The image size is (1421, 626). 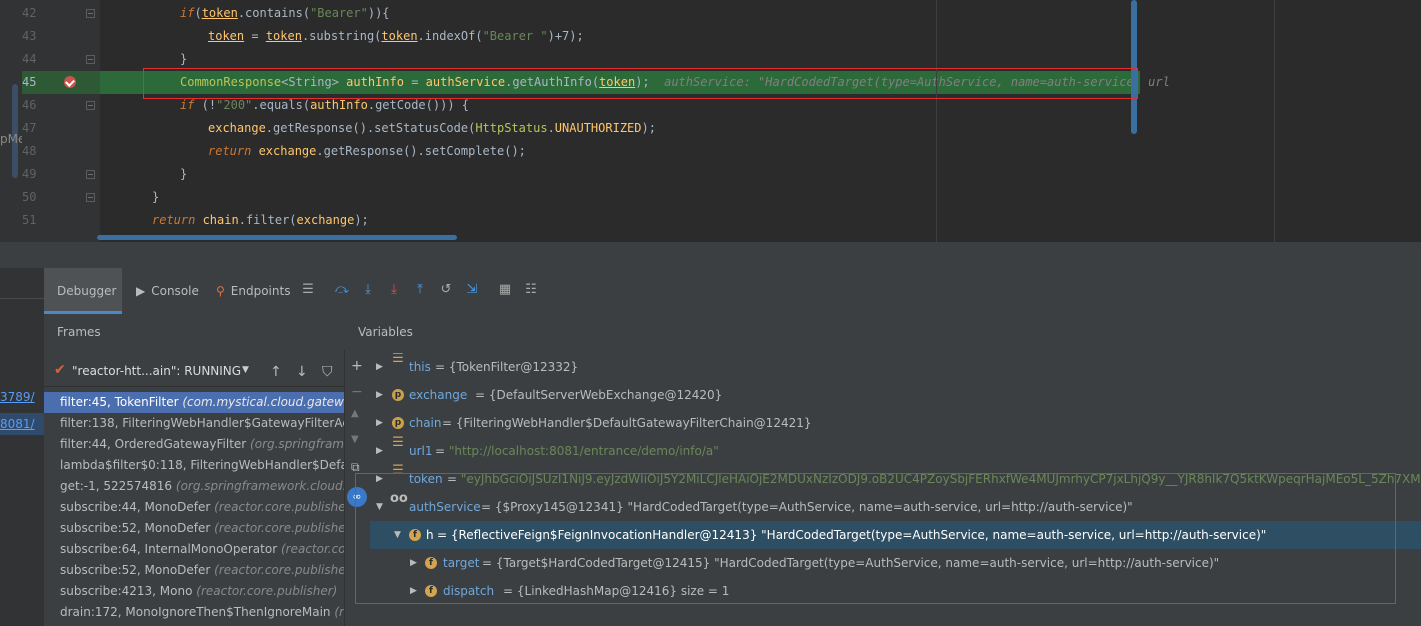 What do you see at coordinates (281, 105) in the screenshot?
I see `code-token: .equals(` at bounding box center [281, 105].